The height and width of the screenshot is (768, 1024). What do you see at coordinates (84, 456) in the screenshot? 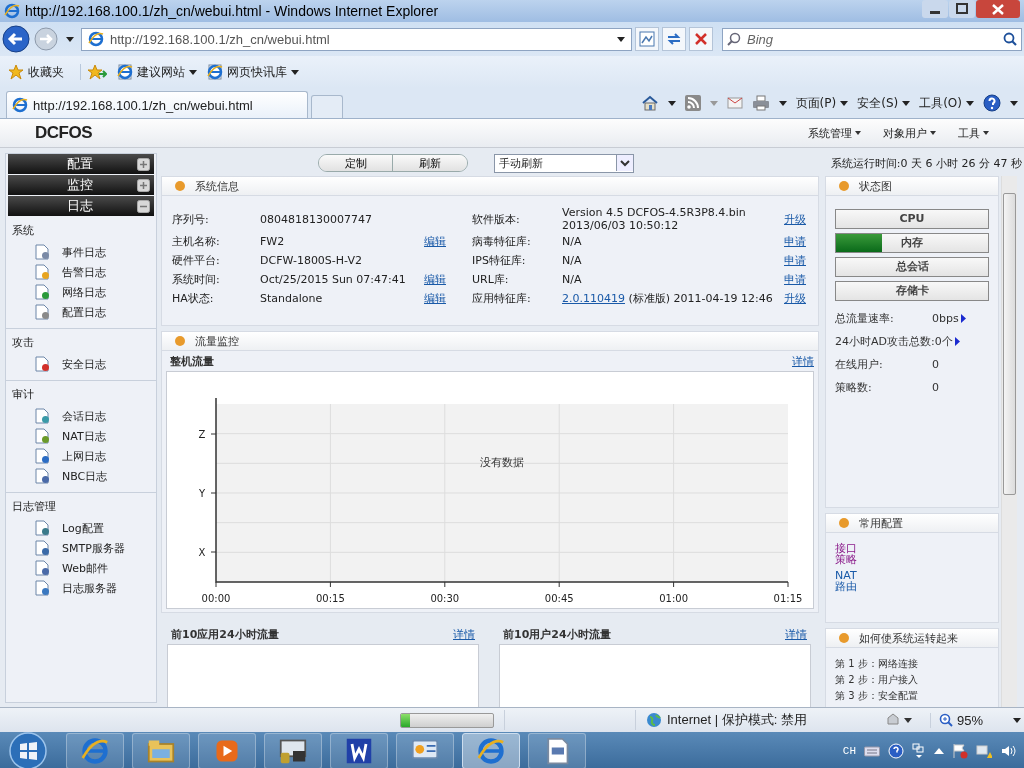
I see `sidebar-item: 上网日志` at bounding box center [84, 456].